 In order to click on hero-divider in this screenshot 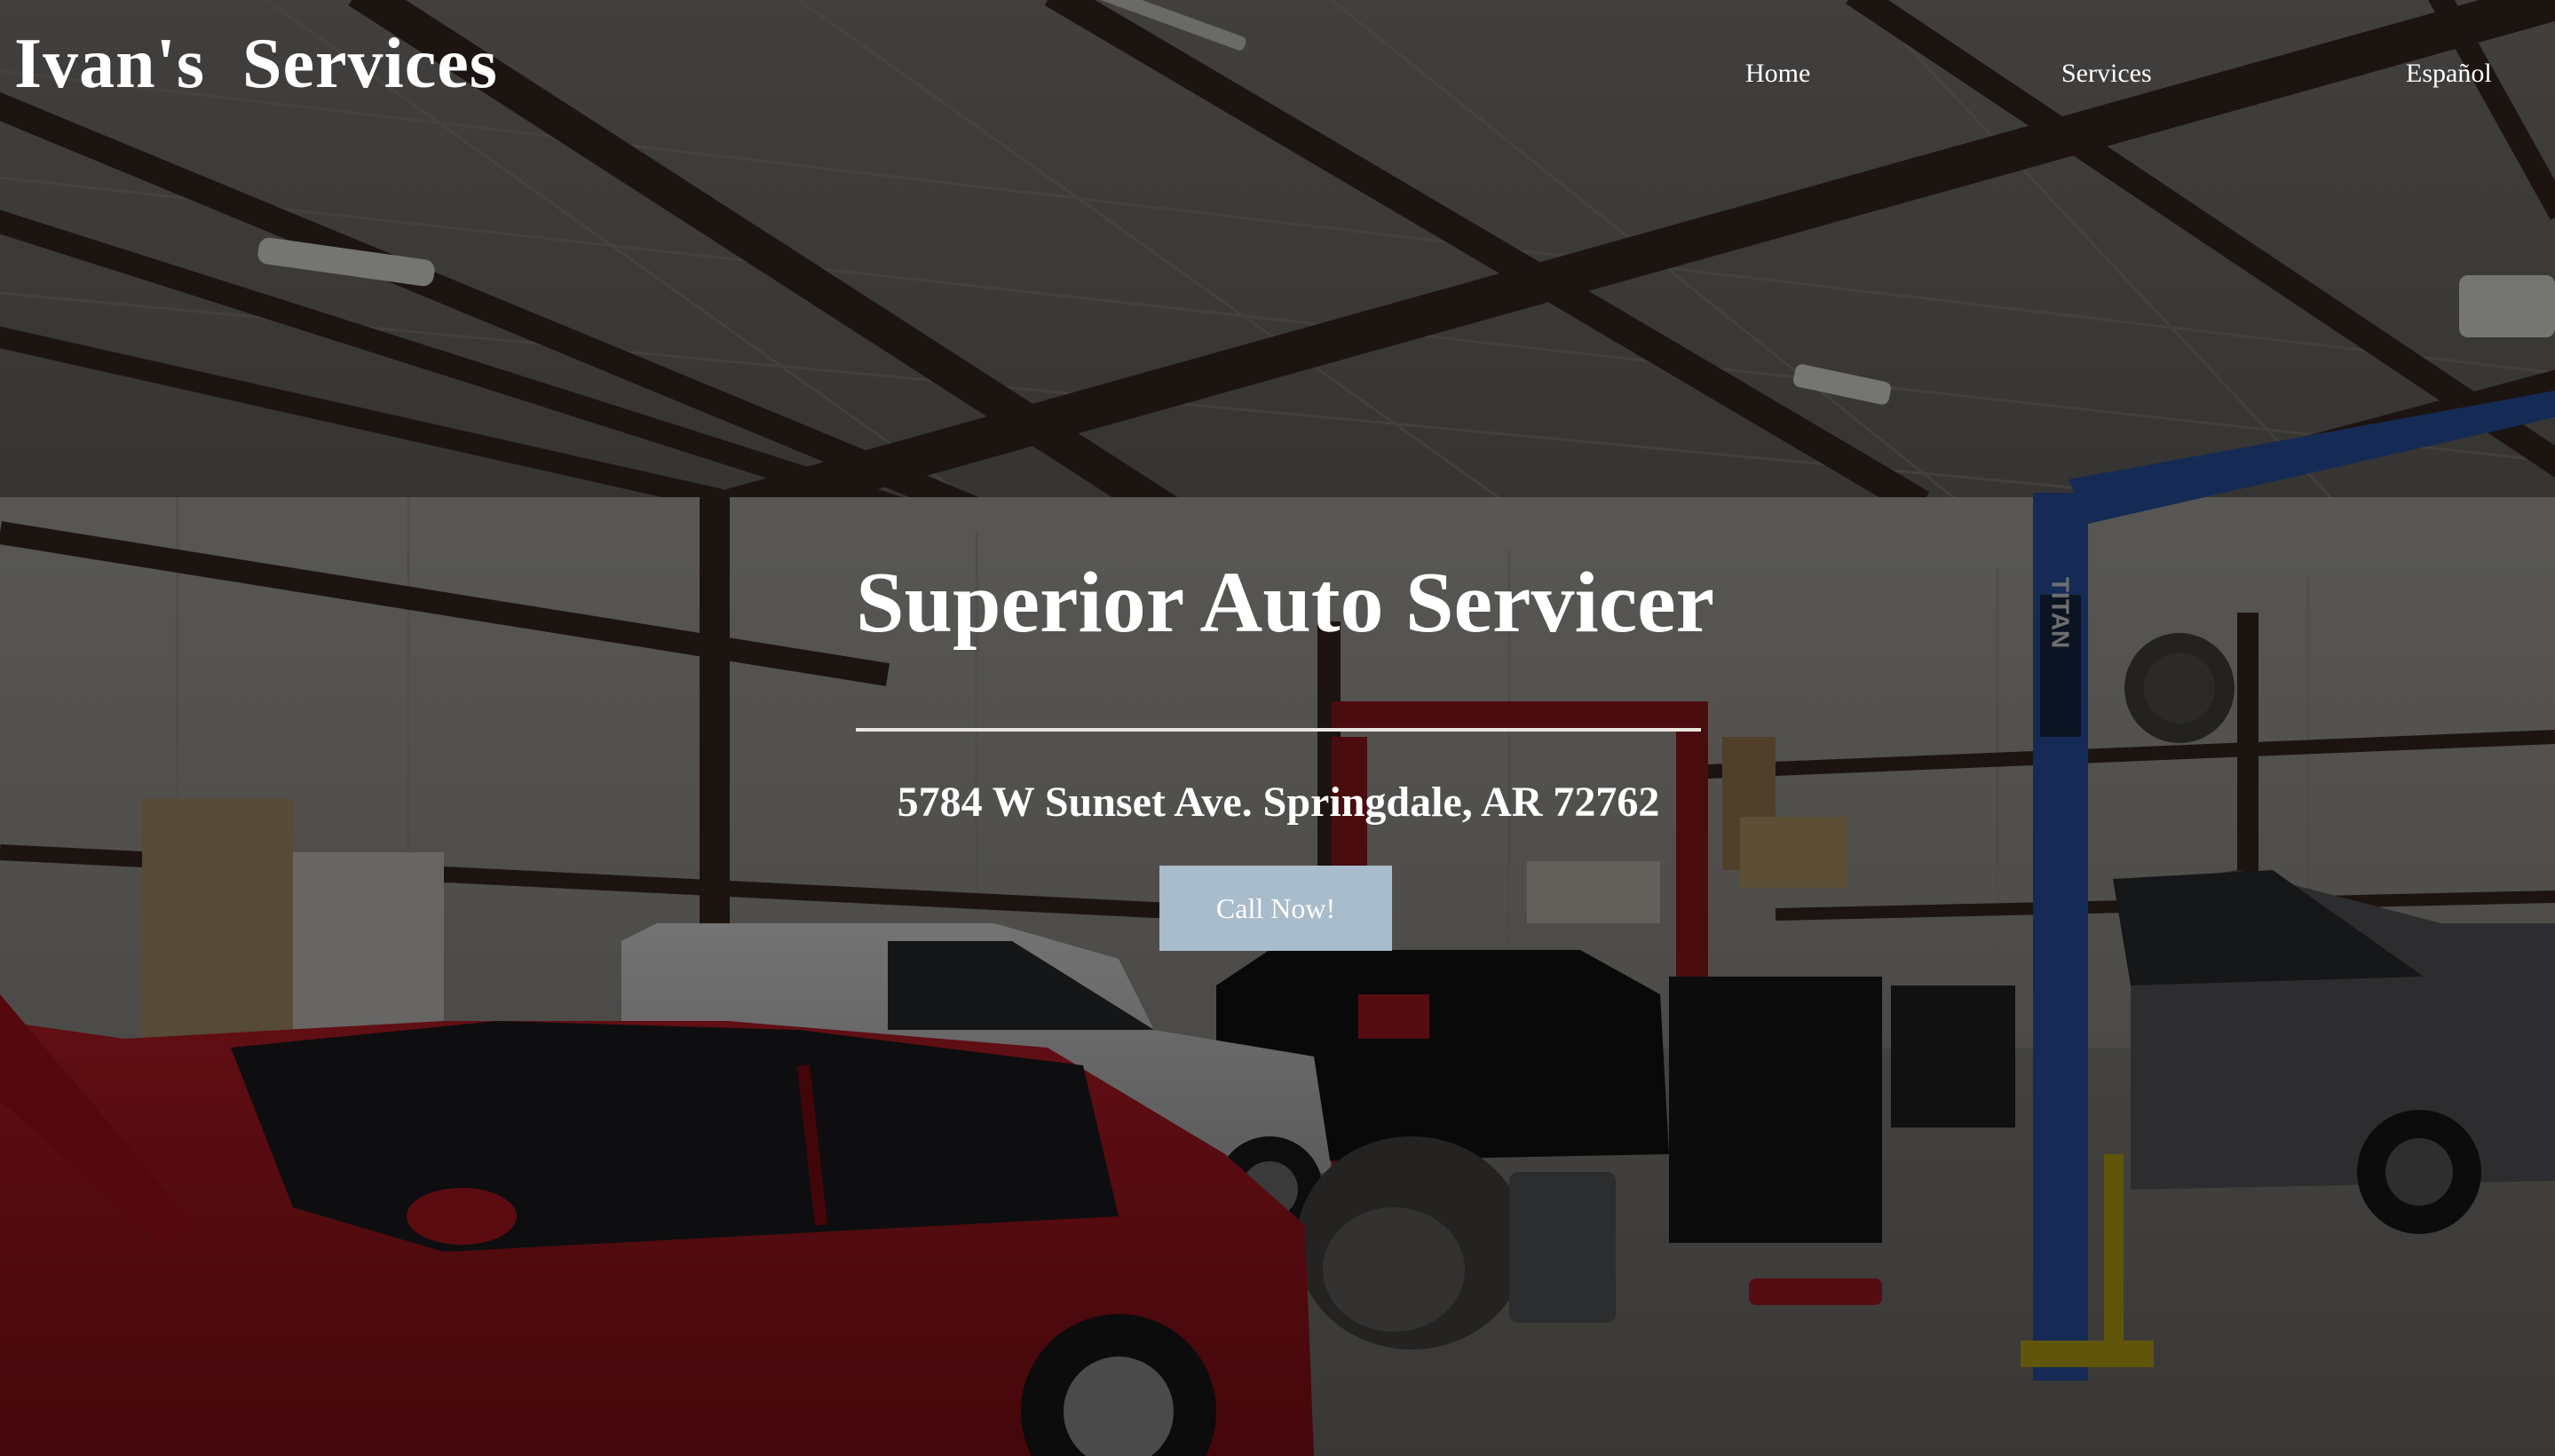, I will do `click(1278, 730)`.